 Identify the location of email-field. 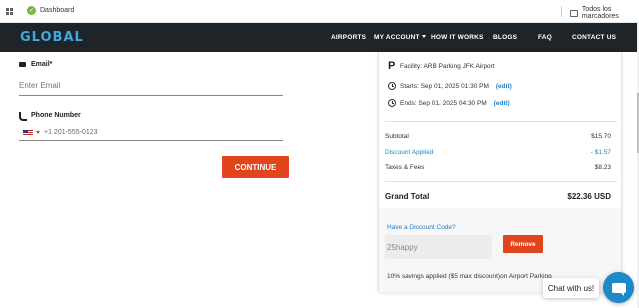
(151, 86).